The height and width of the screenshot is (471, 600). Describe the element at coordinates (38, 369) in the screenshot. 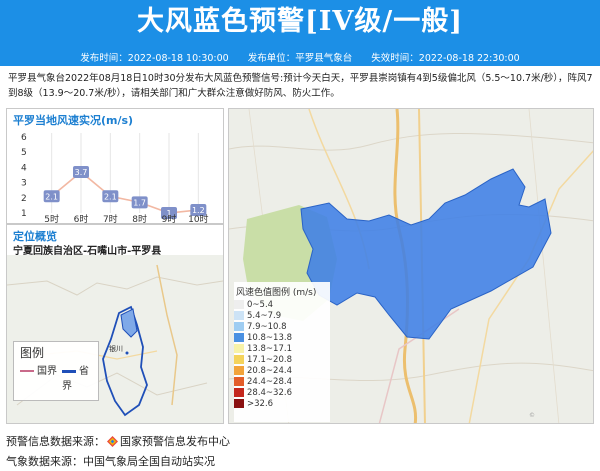

I see `legend-item-national-border: 国界` at that location.